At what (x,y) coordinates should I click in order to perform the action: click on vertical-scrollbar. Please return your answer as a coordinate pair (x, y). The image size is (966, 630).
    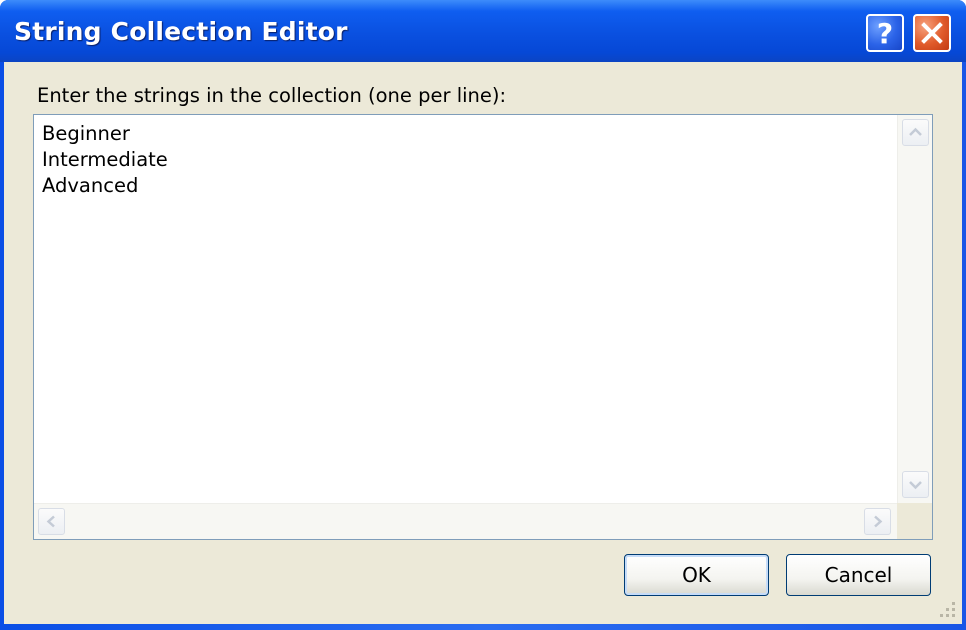
    Looking at the image, I should click on (914, 309).